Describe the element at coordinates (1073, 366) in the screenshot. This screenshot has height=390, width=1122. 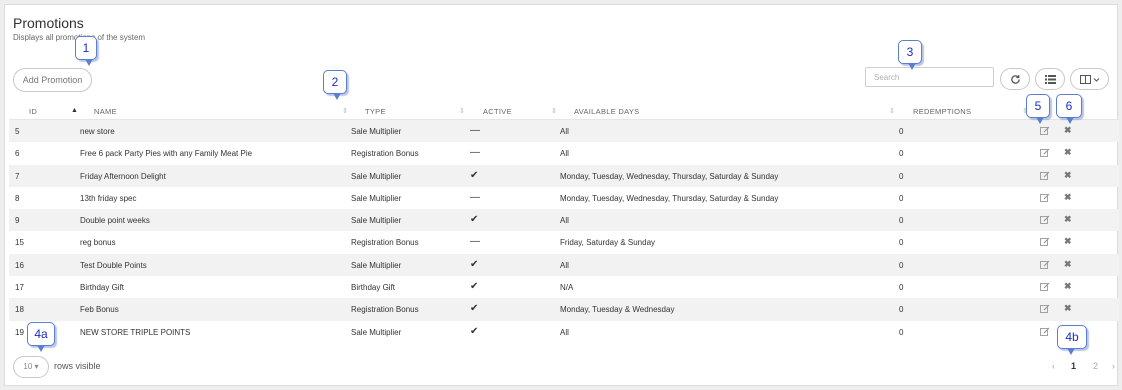
I see `pagination-page-1: 1` at that location.